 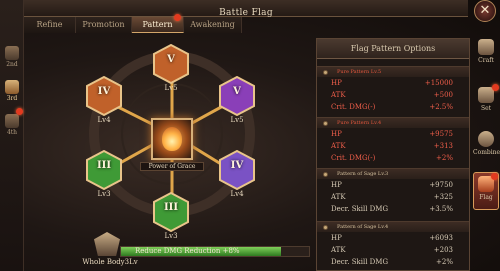 I want to click on pattern-node-tier: IV, so click(x=104, y=91).